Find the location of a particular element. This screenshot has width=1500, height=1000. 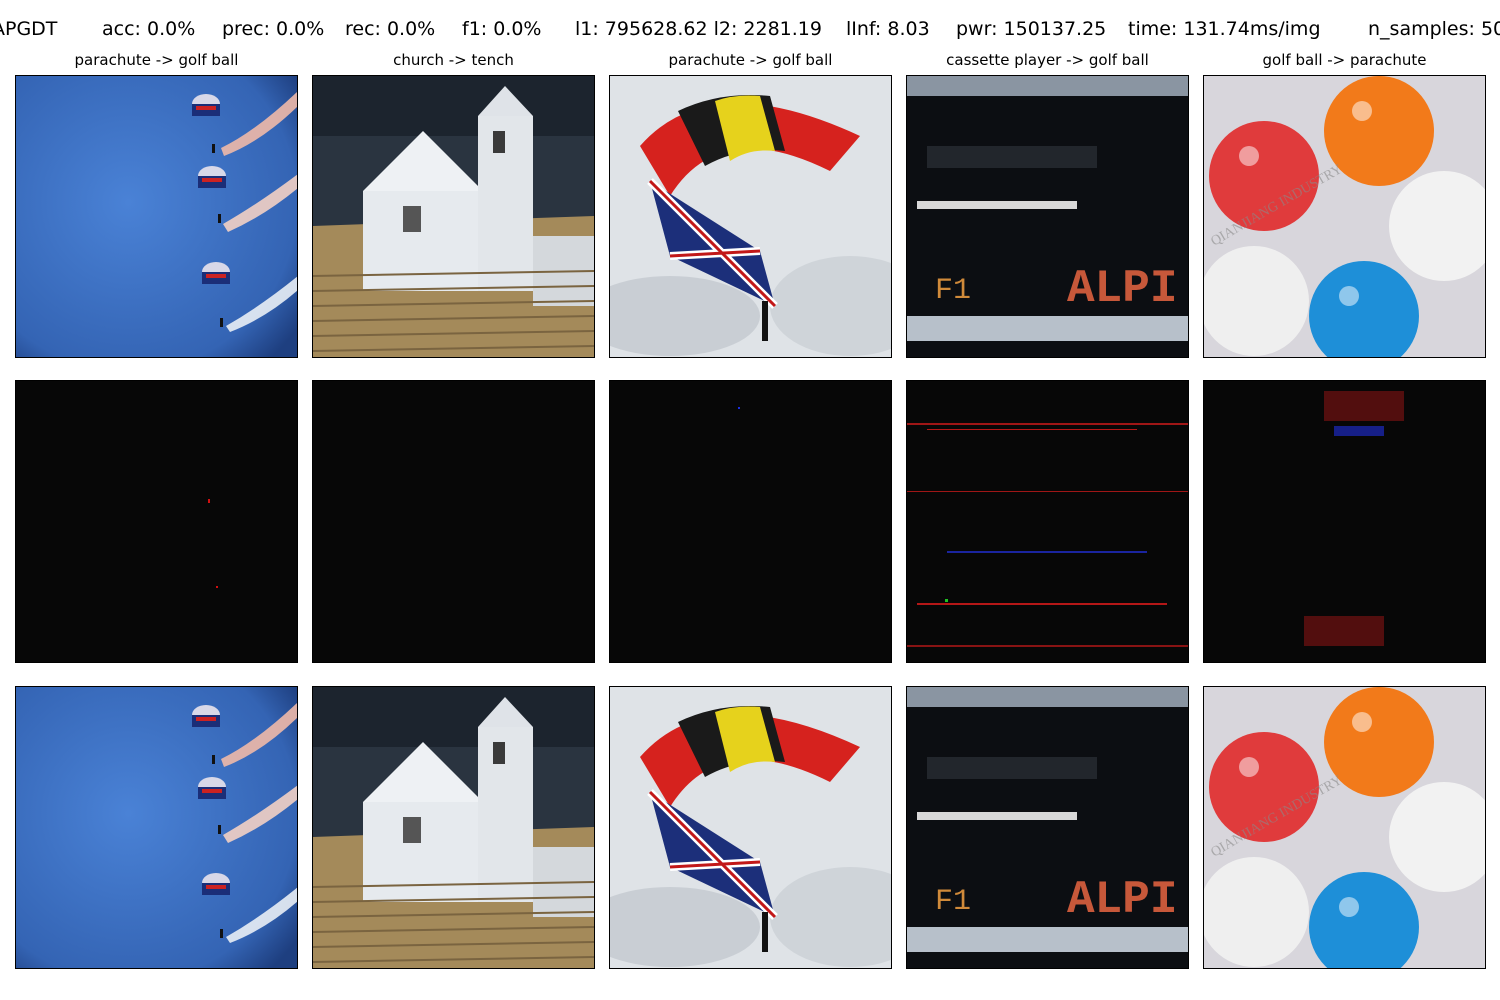

perturbation-image-golf-balls is located at coordinates (1344, 521).